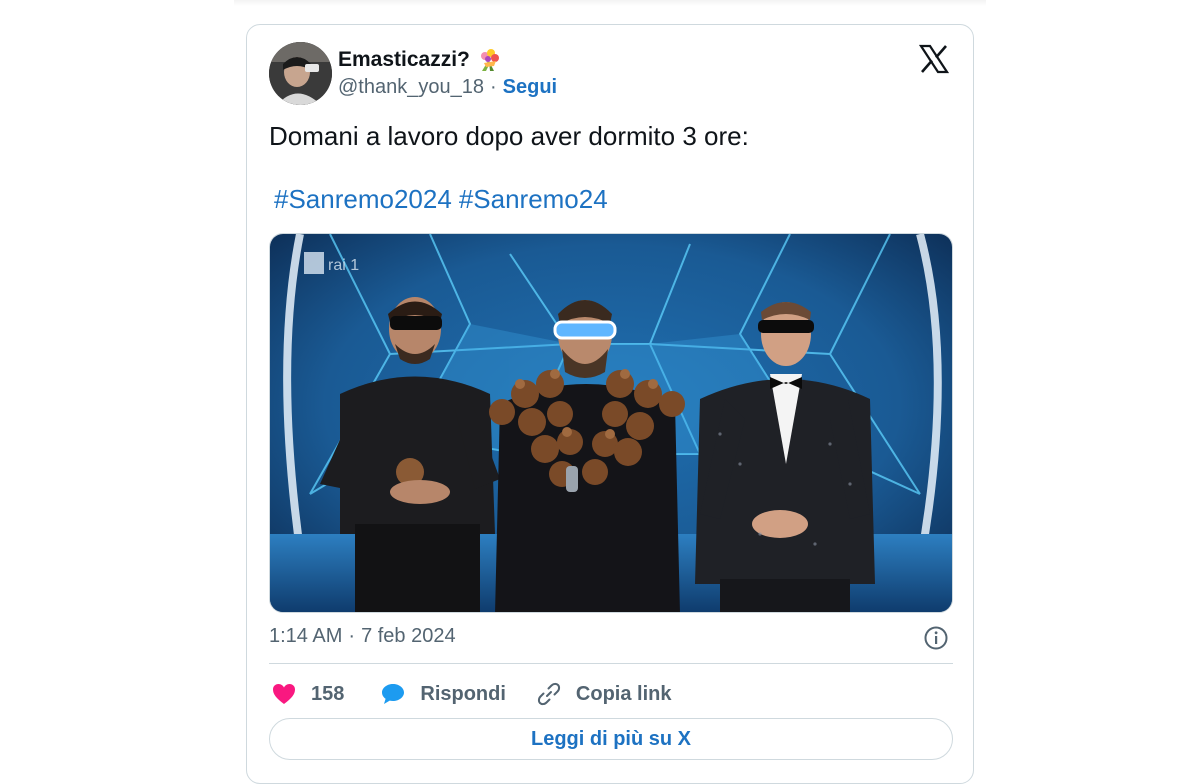  Describe the element at coordinates (548, 694) in the screenshot. I see `link-icon` at that location.